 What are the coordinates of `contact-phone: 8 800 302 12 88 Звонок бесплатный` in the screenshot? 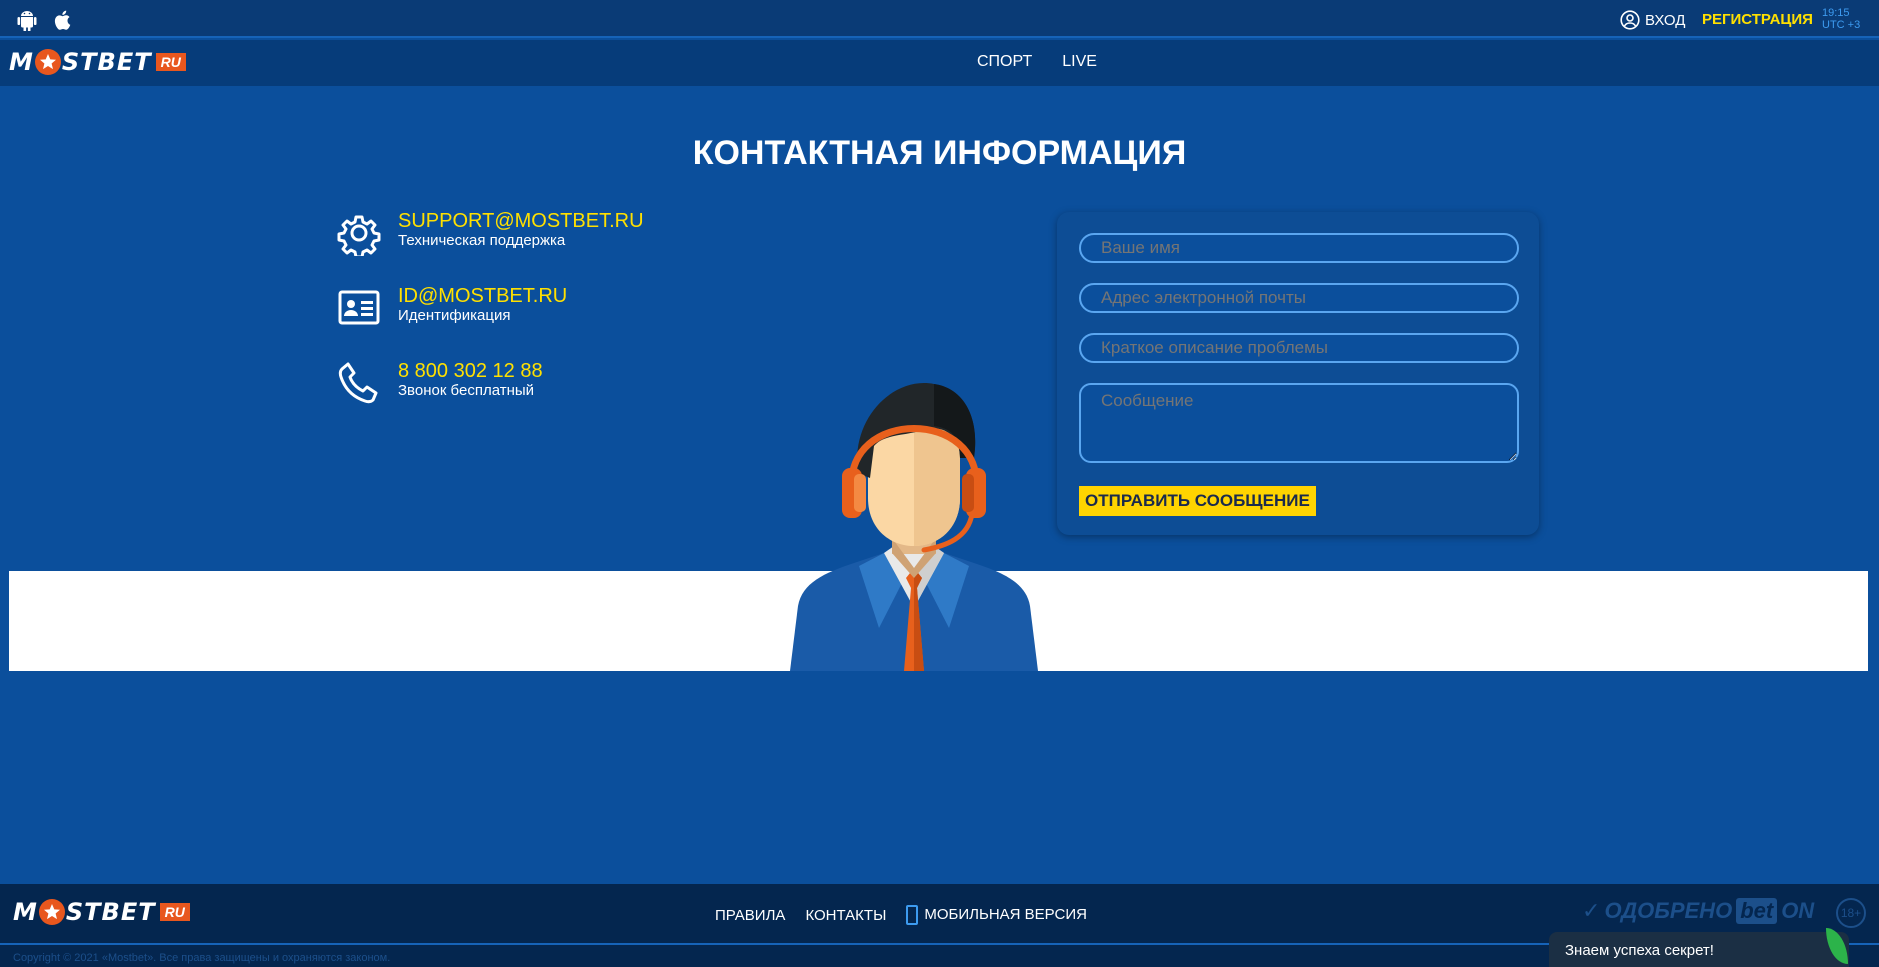 It's located at (439, 383).